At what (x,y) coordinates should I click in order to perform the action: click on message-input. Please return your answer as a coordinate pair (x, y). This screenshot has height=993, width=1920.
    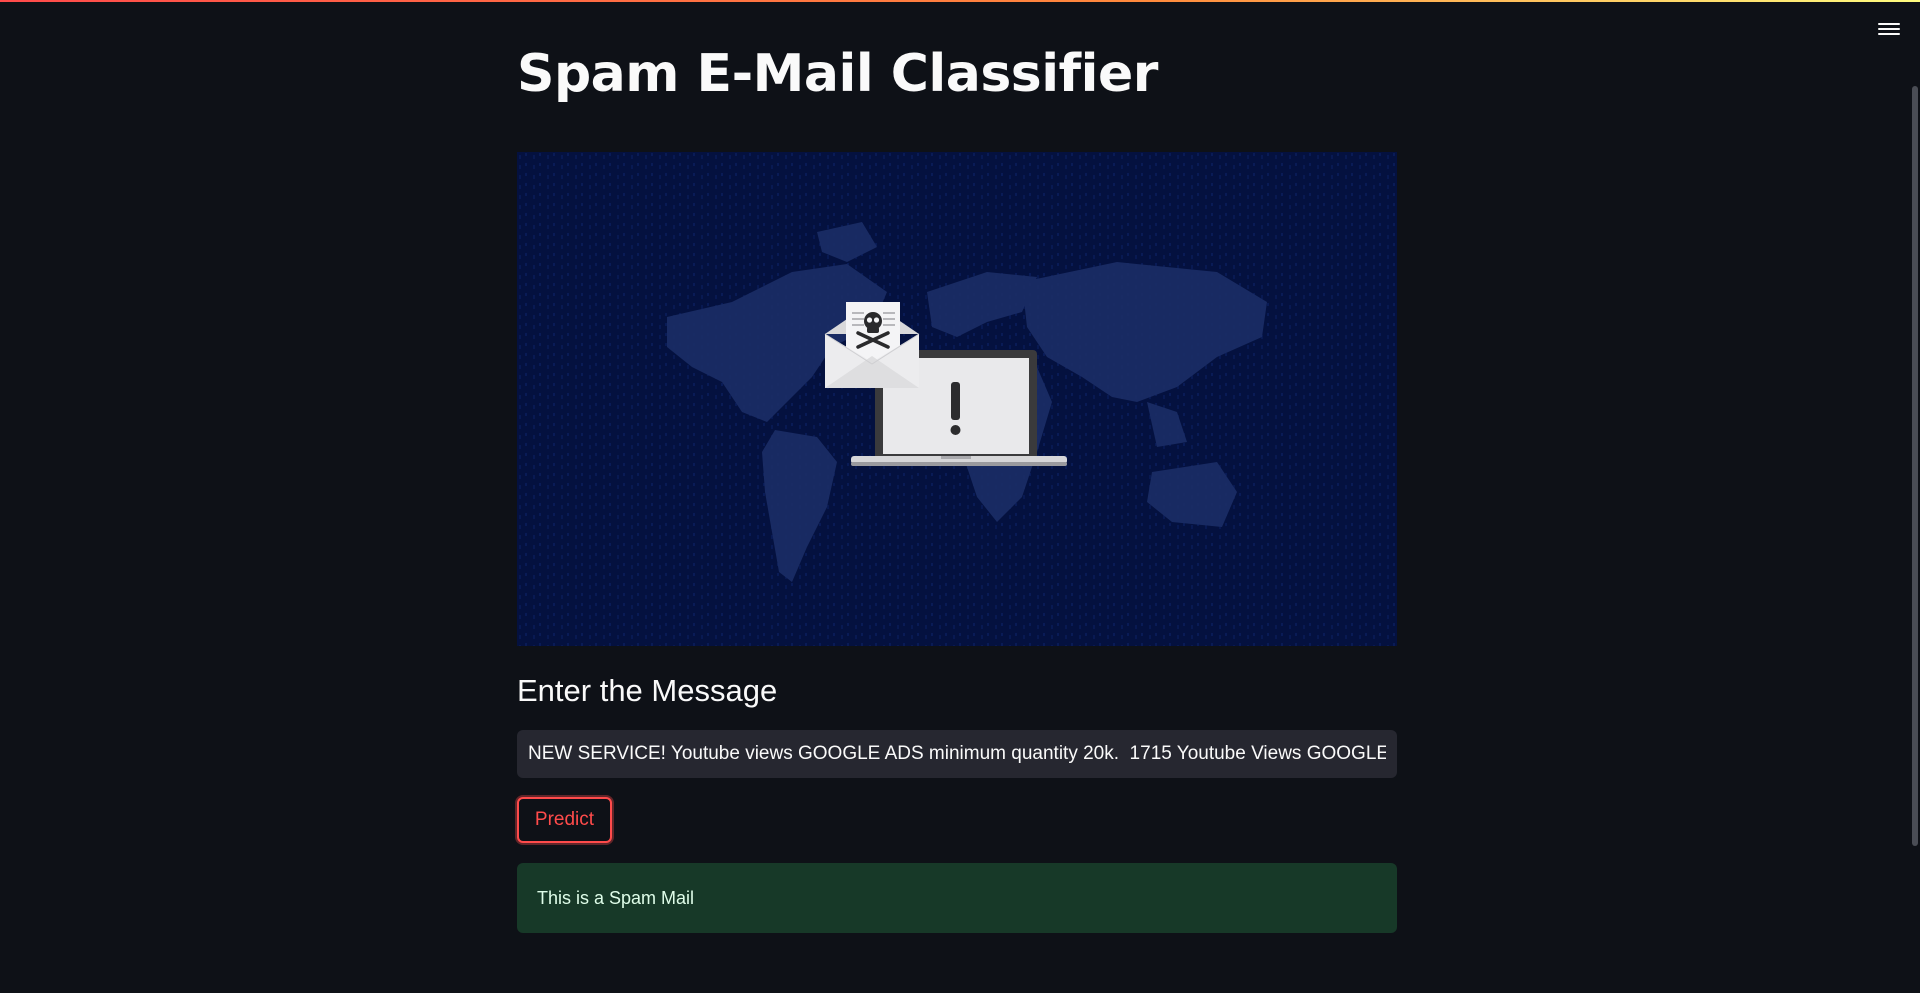
    Looking at the image, I should click on (957, 754).